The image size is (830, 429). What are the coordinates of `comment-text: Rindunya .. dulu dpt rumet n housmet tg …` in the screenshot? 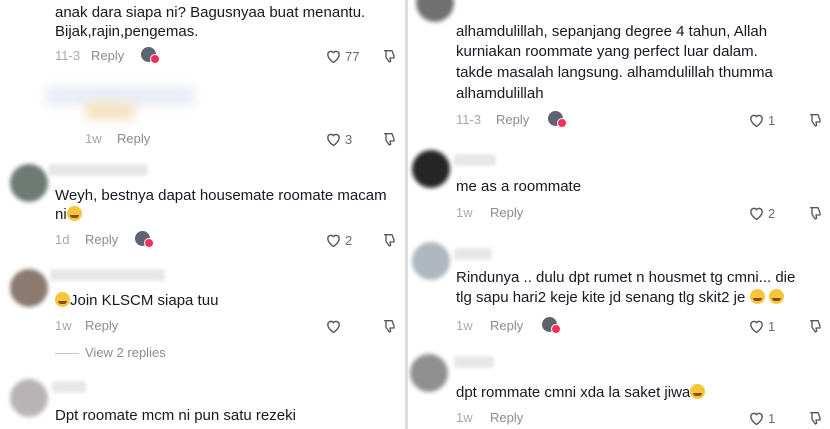 It's located at (626, 277).